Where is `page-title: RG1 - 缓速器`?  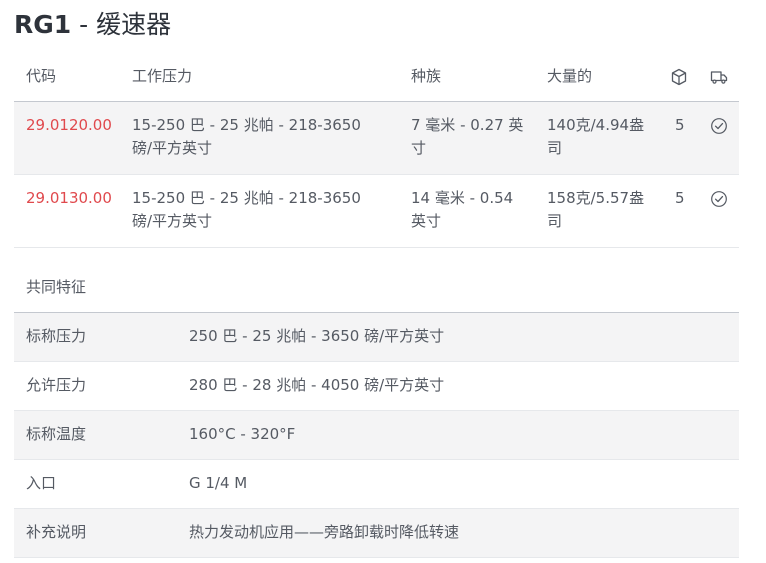
page-title: RG1 - 缓速器 is located at coordinates (92, 25).